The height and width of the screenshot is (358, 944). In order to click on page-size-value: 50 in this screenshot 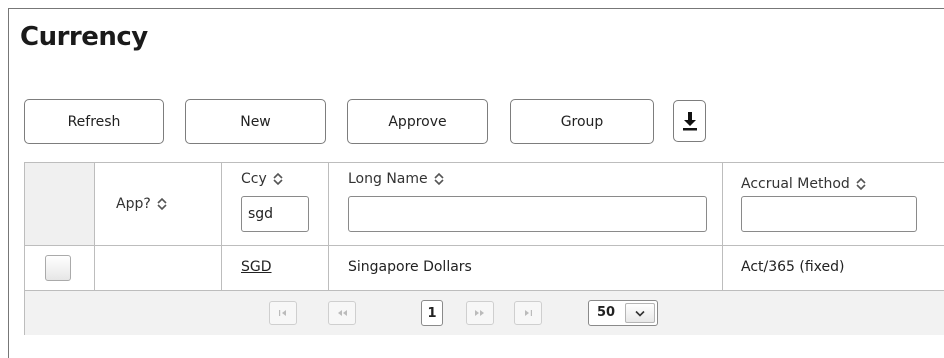, I will do `click(606, 312)`.